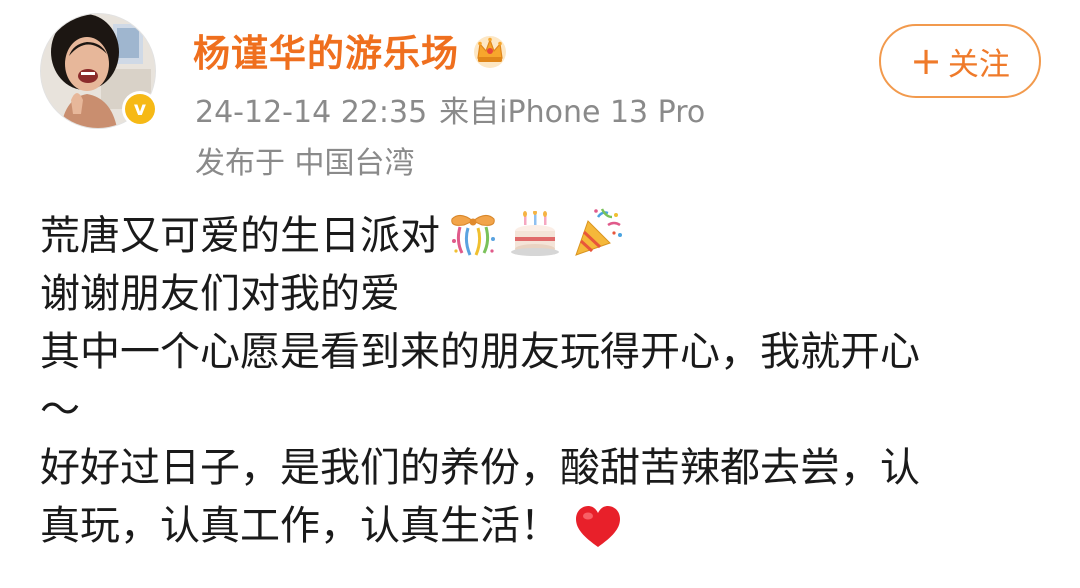 This screenshot has height=588, width=1080. What do you see at coordinates (311, 112) in the screenshot?
I see `post-timestamp: 24-12-14 22:35` at bounding box center [311, 112].